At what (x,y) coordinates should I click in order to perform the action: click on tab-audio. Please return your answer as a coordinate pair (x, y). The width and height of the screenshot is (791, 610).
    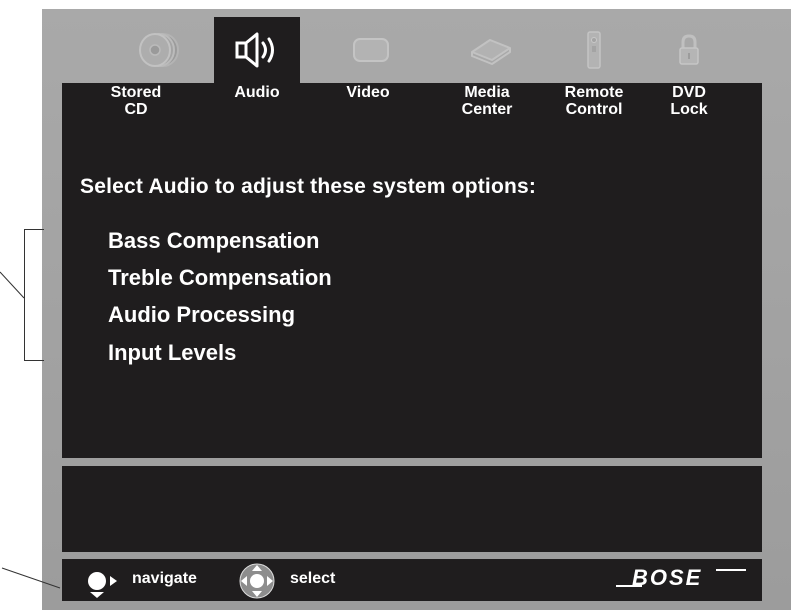
    Looking at the image, I should click on (257, 50).